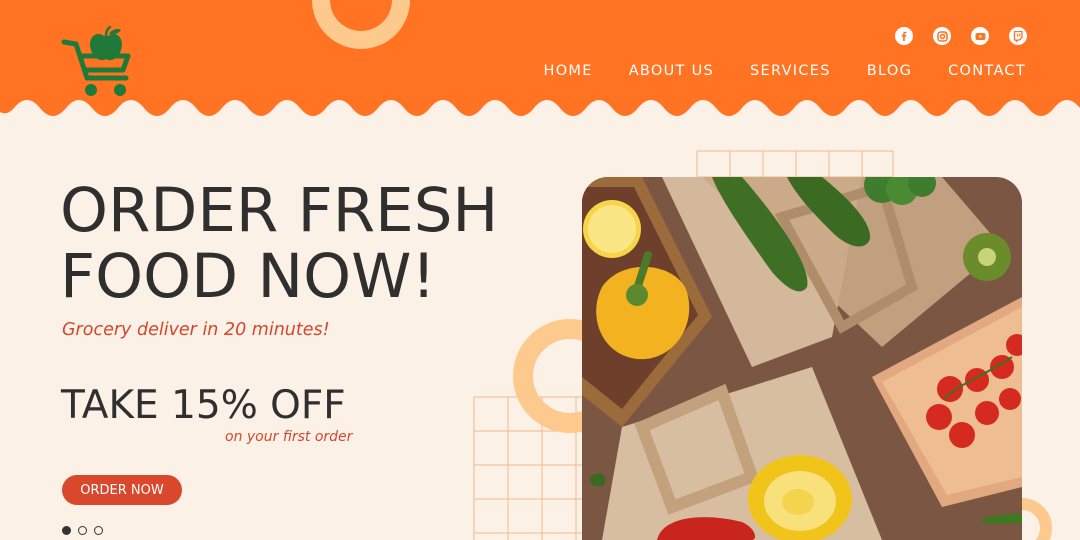 This screenshot has width=1080, height=540. What do you see at coordinates (196, 330) in the screenshot?
I see `hero-subheadline: Grocery deliver in 20 minutes!` at bounding box center [196, 330].